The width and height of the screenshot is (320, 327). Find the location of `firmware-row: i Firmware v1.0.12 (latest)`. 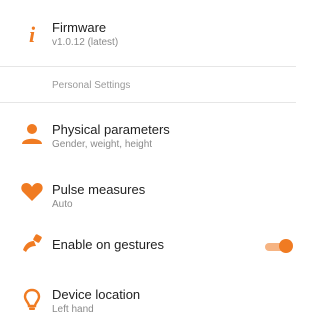

firmware-row: i Firmware v1.0.12 (latest) is located at coordinates (148, 36).